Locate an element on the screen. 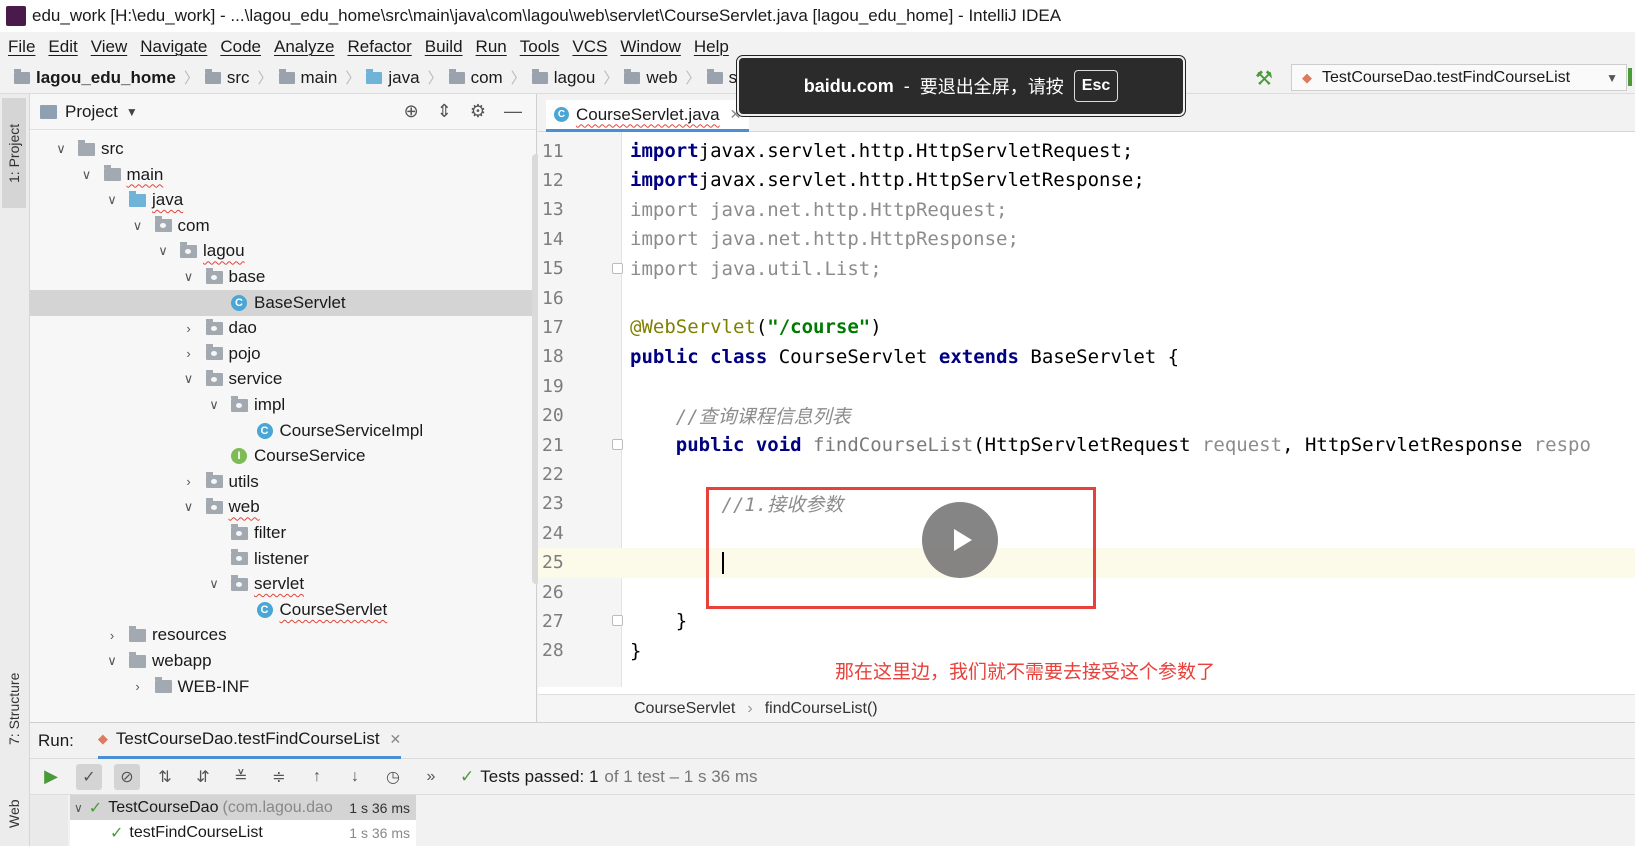 The height and width of the screenshot is (846, 1635). collapse-all-icon: ⇕ is located at coordinates (444, 111).